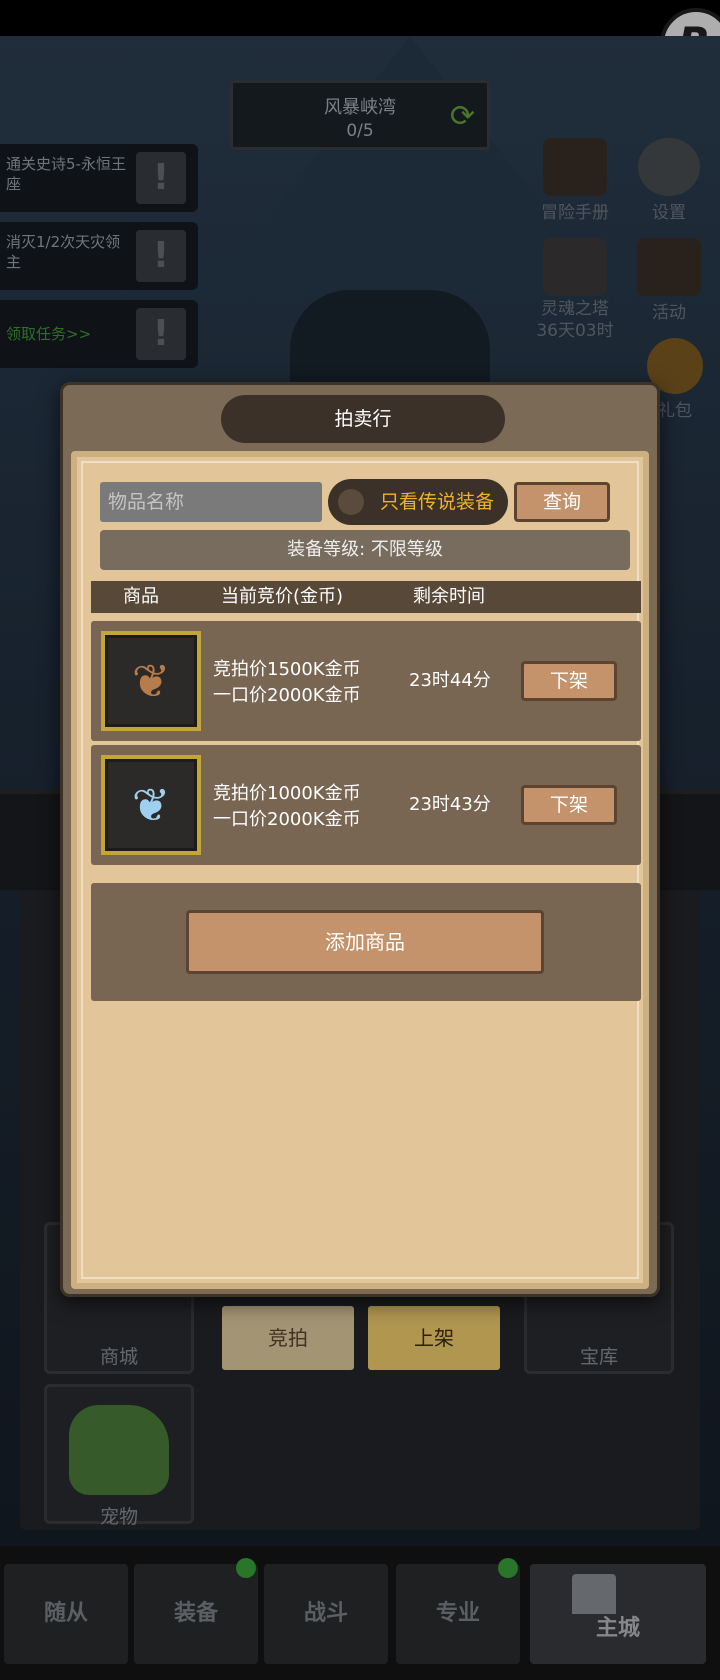  What do you see at coordinates (450, 804) in the screenshot?
I see `time-left: 23时43分` at bounding box center [450, 804].